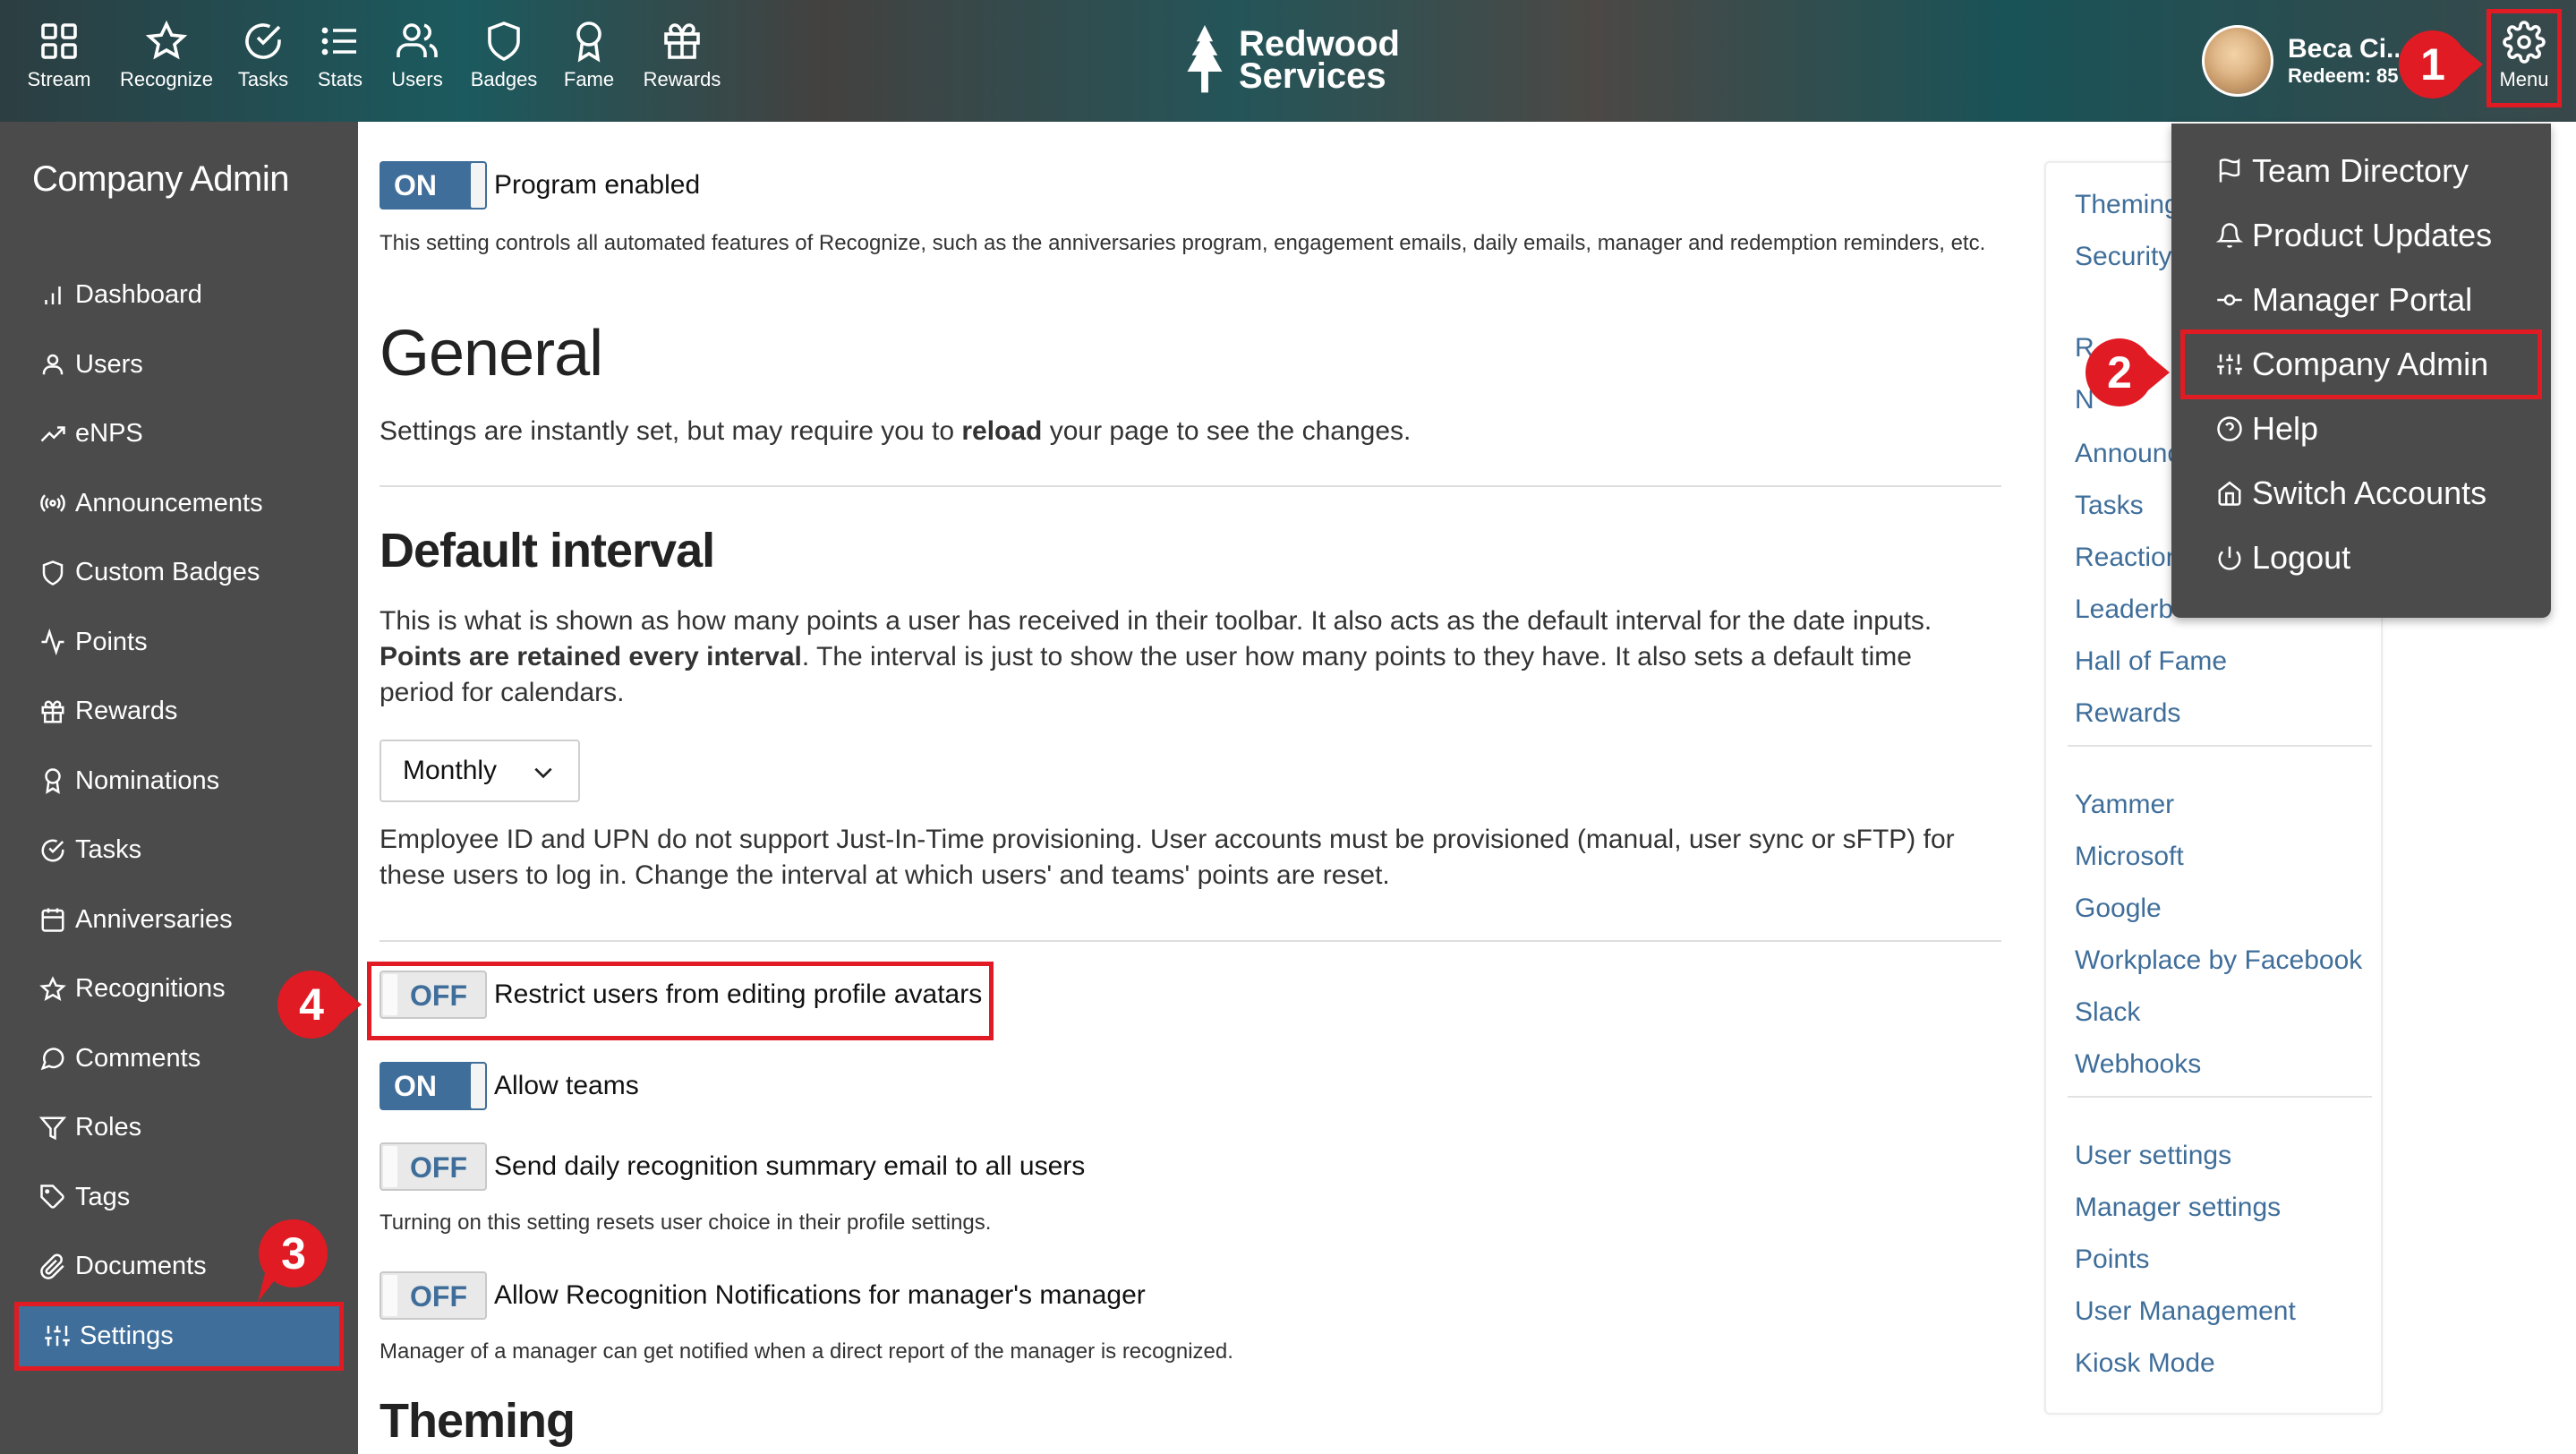  I want to click on bell-icon, so click(2229, 235).